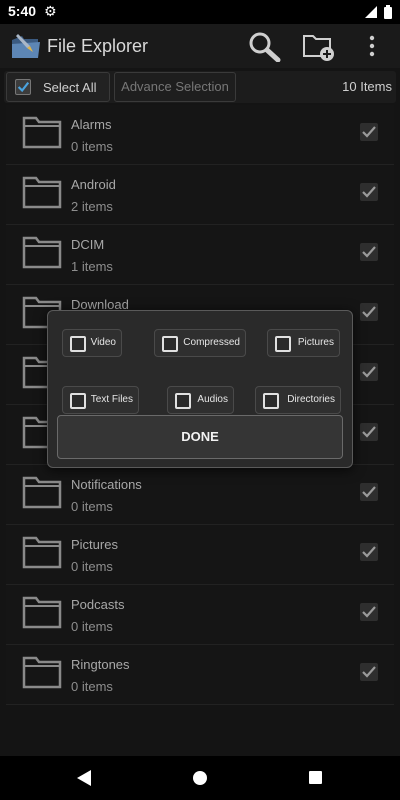 The image size is (400, 800). What do you see at coordinates (92, 206) in the screenshot?
I see `folder-item-count: 2 items` at bounding box center [92, 206].